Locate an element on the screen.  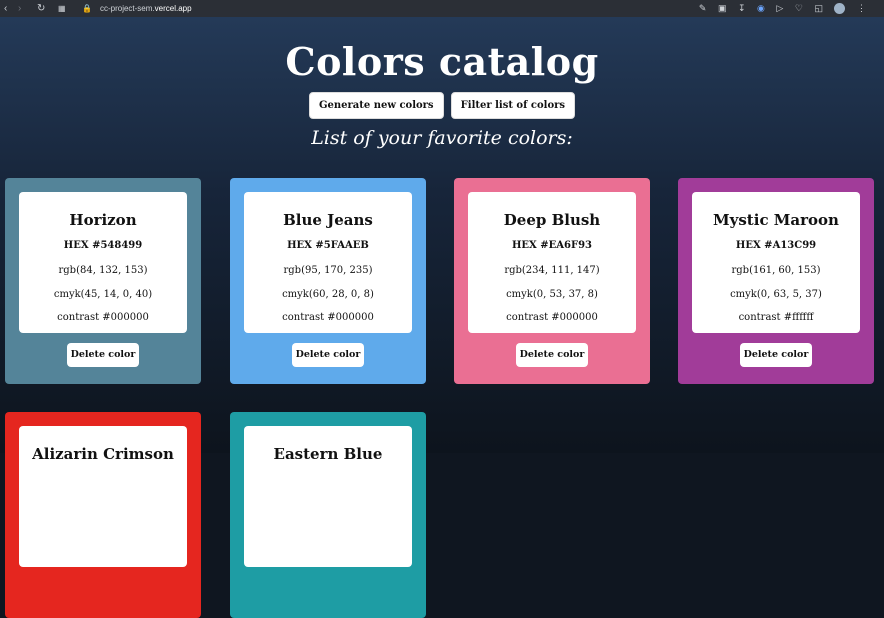
avatar-icon is located at coordinates (840, 9).